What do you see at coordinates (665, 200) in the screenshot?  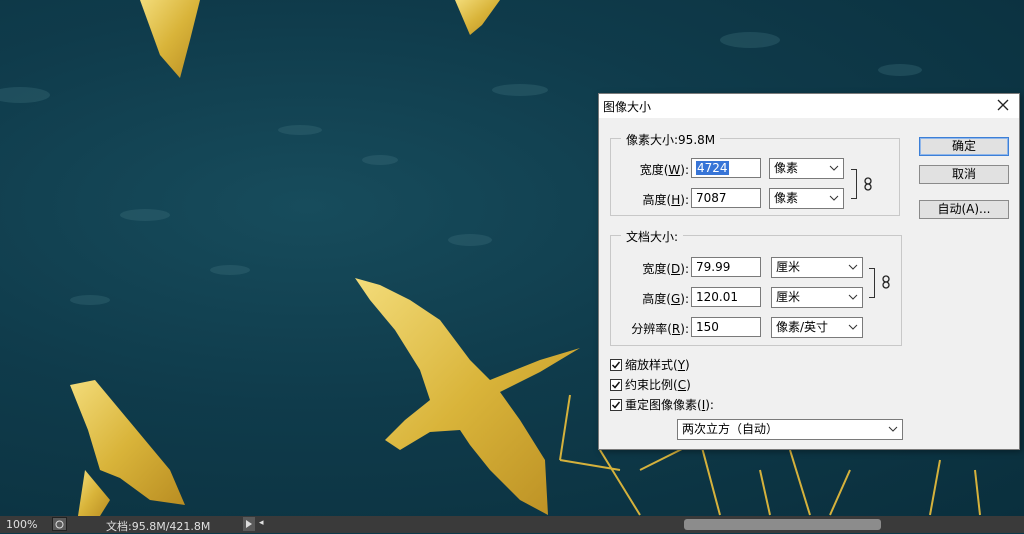 I see `pixel-height-label: 高度(H):` at bounding box center [665, 200].